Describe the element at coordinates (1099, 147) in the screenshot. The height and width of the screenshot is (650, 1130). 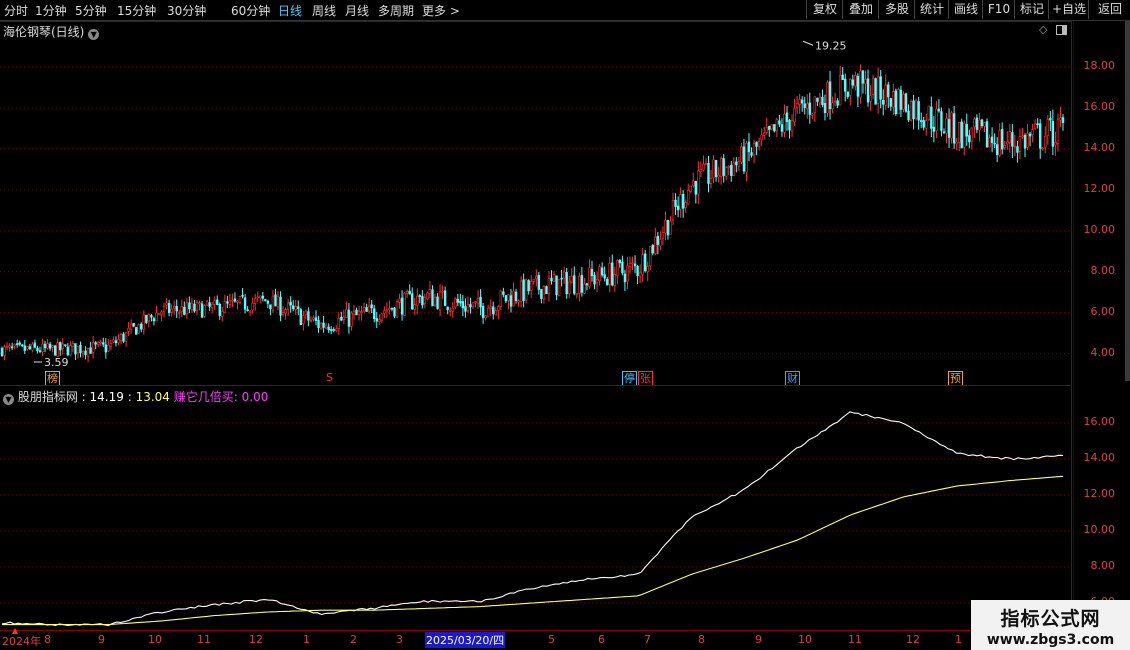
I see `price-tick-label: 14.00` at that location.